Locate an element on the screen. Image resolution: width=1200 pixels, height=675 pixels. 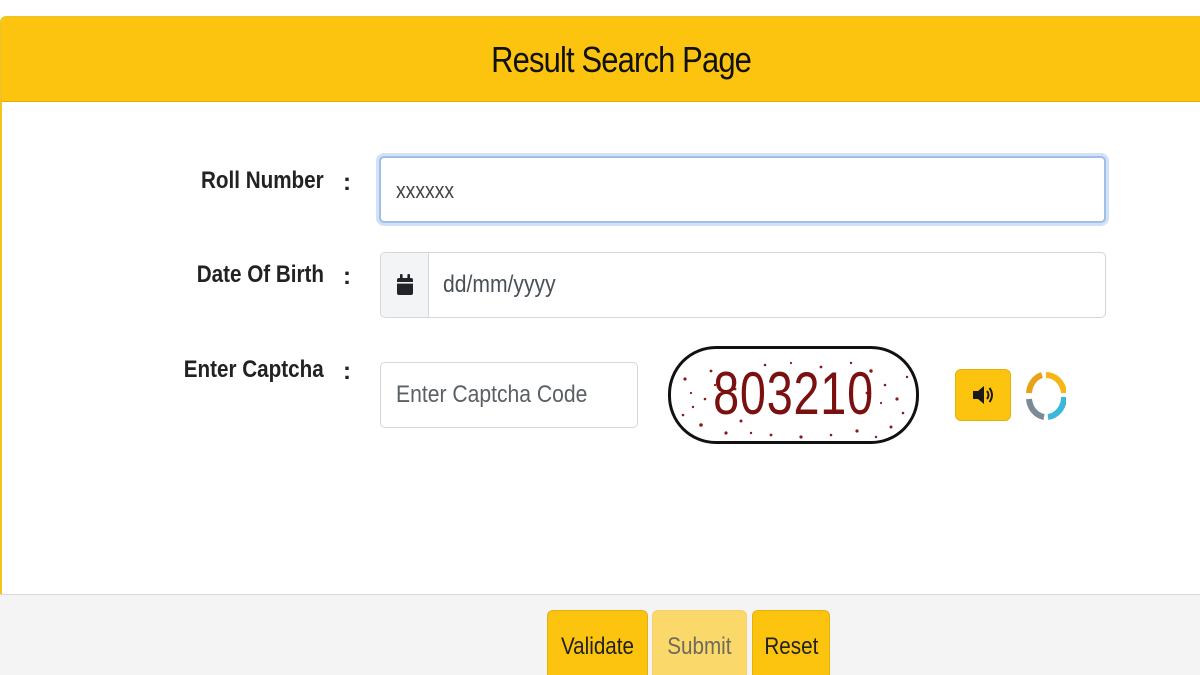
submit-button: Submit is located at coordinates (699, 642).